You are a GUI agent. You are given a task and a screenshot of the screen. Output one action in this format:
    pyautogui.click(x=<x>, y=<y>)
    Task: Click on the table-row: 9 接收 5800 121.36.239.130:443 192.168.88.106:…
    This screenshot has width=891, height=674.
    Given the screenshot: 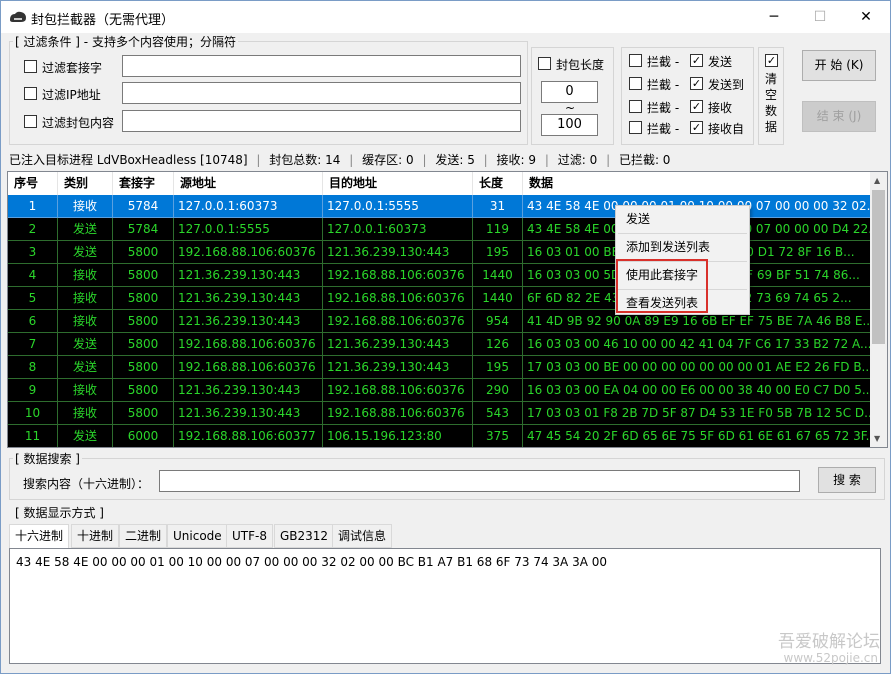 What is the action you would take?
    pyautogui.click(x=441, y=390)
    